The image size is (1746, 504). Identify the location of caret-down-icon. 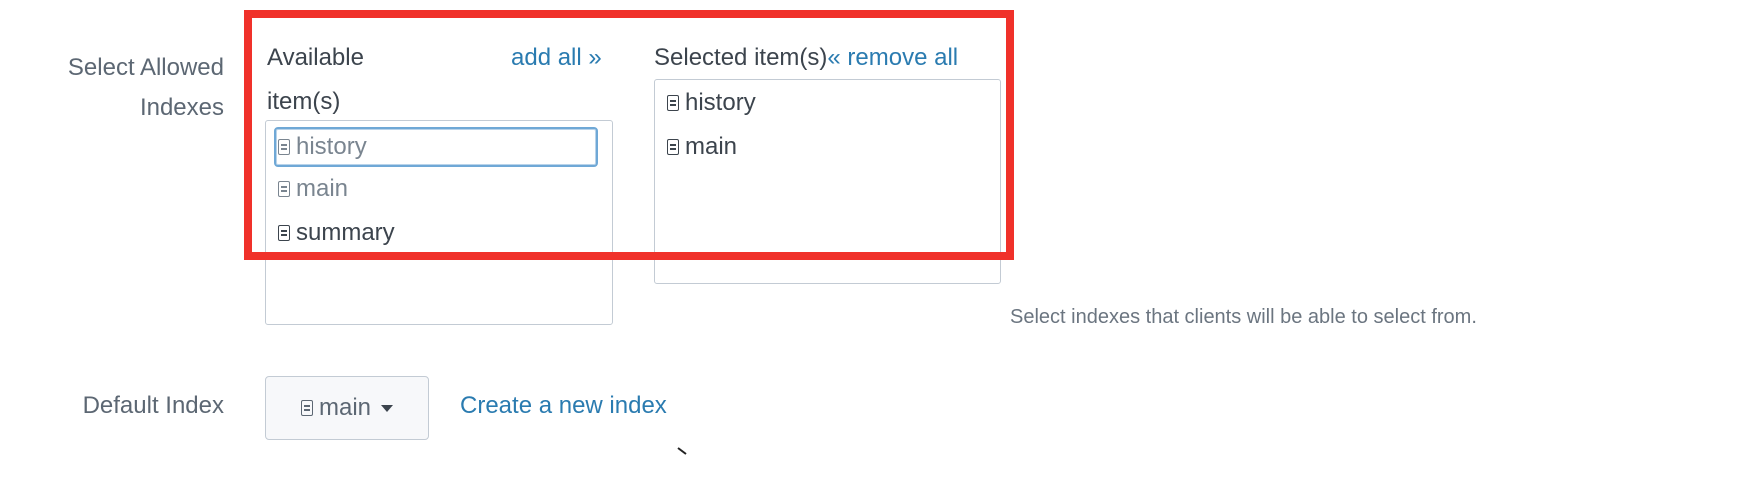
(387, 408).